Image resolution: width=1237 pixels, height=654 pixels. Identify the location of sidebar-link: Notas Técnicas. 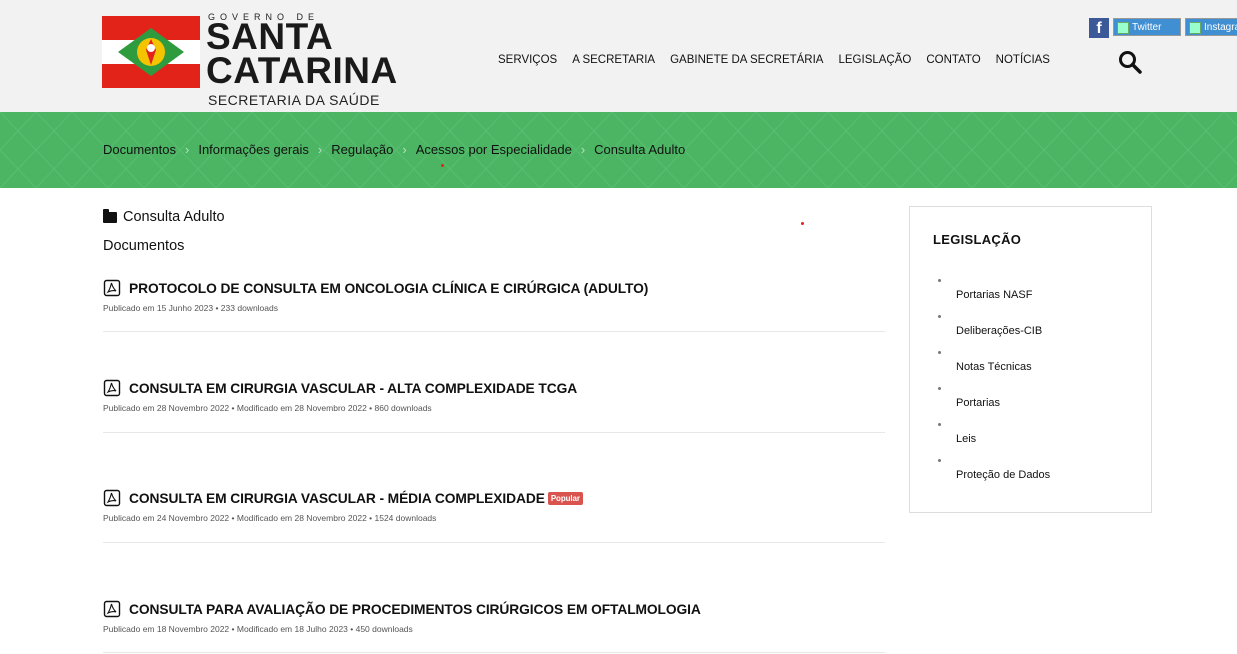
(994, 367).